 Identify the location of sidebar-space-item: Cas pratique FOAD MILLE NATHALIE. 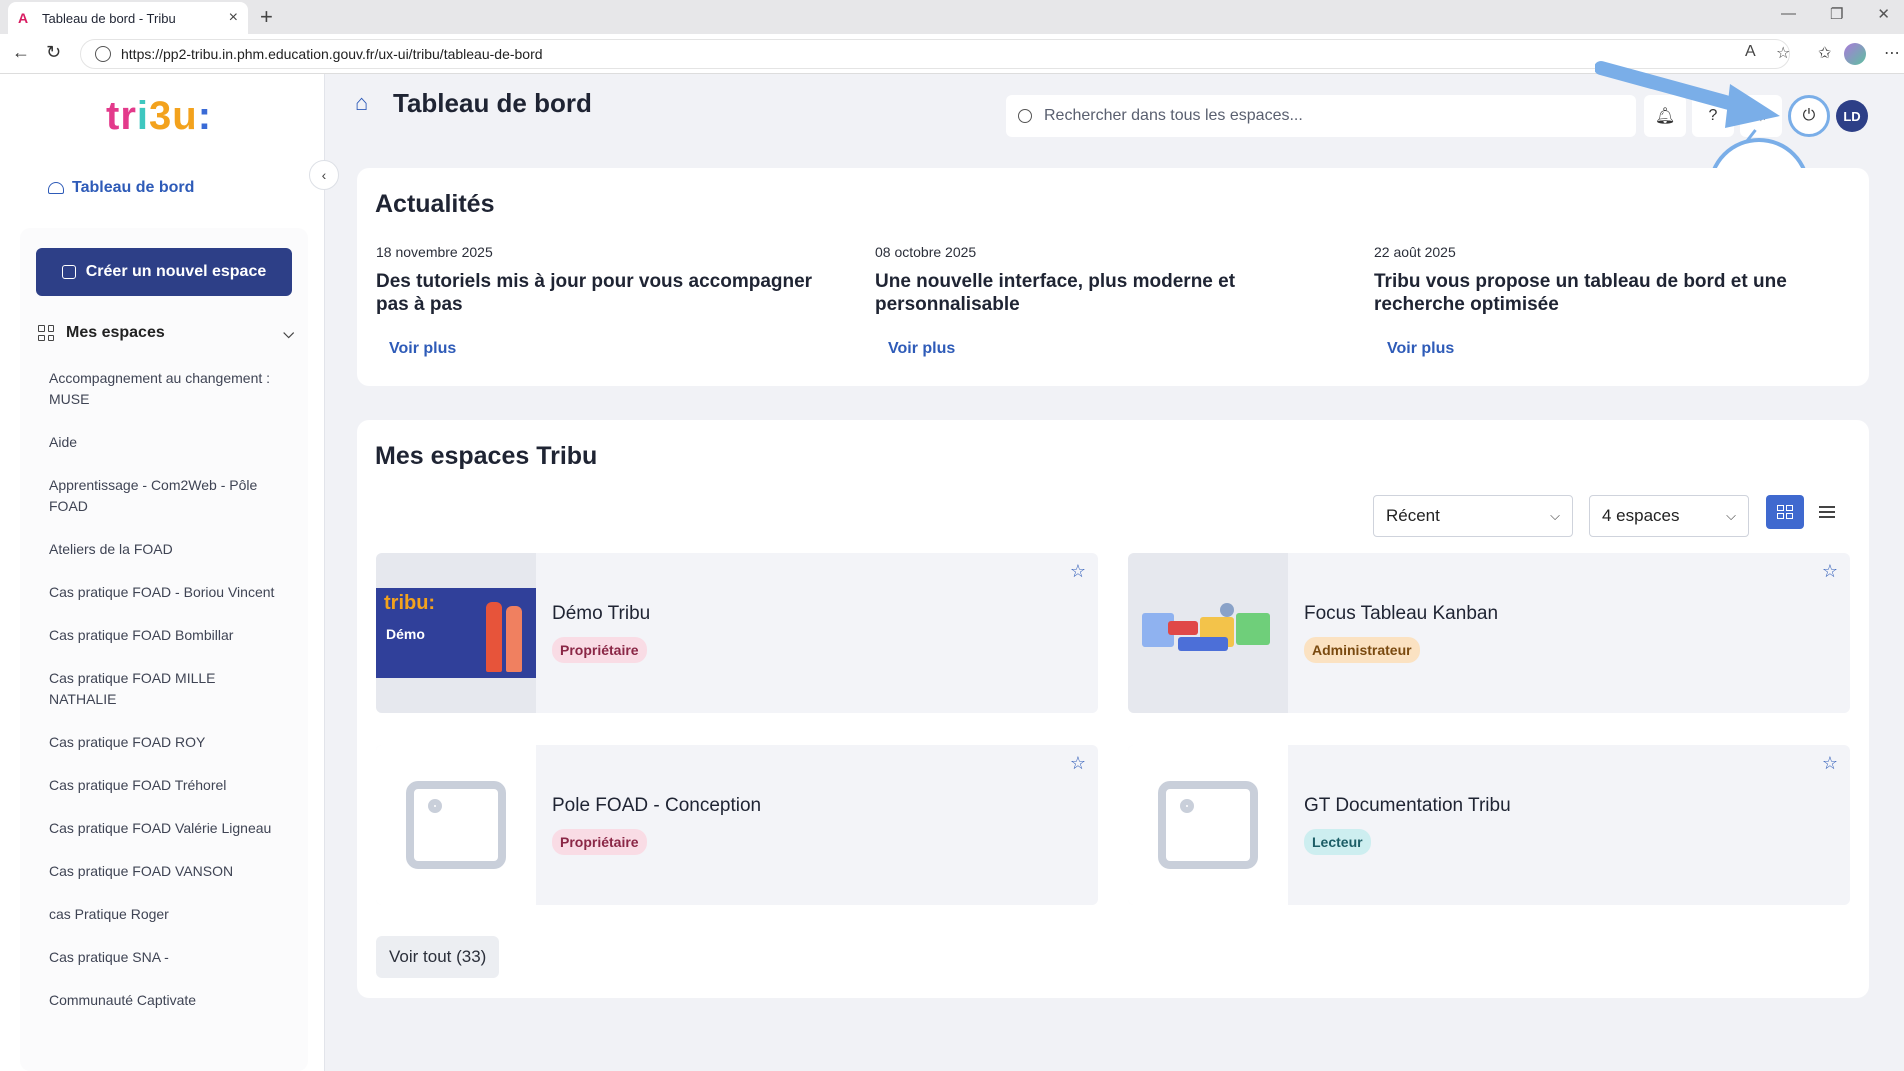
(164, 689).